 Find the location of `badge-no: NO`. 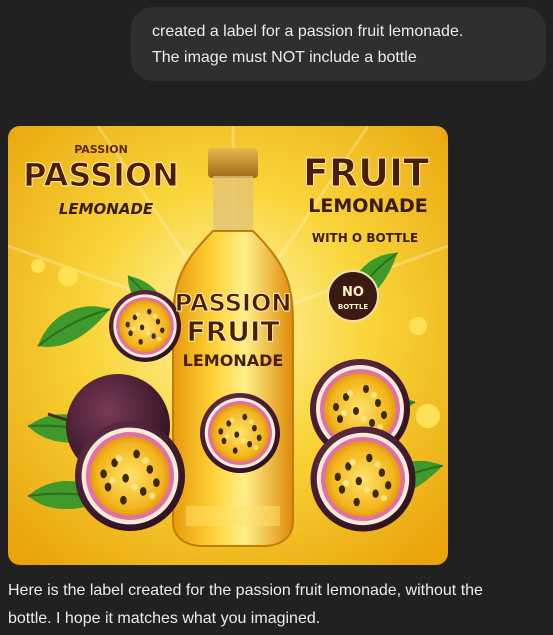

badge-no: NO is located at coordinates (353, 292).